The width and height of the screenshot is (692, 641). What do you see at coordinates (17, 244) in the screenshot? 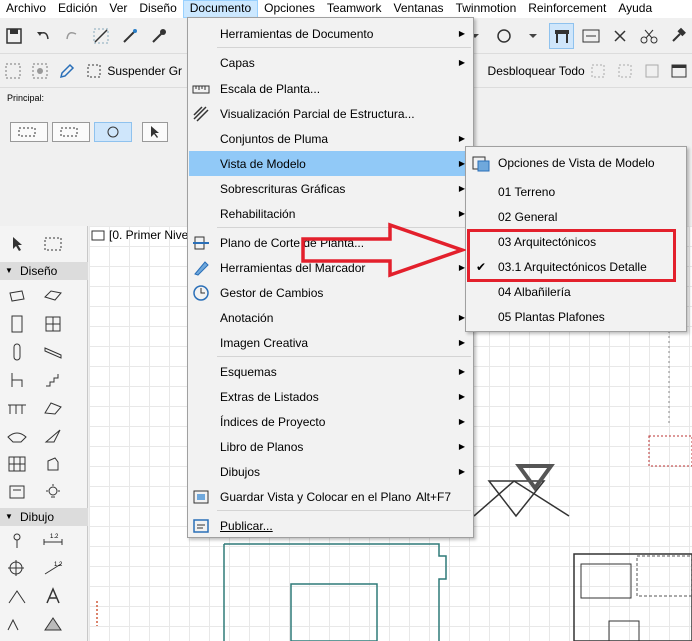
I see `arrow-select-icon` at bounding box center [17, 244].